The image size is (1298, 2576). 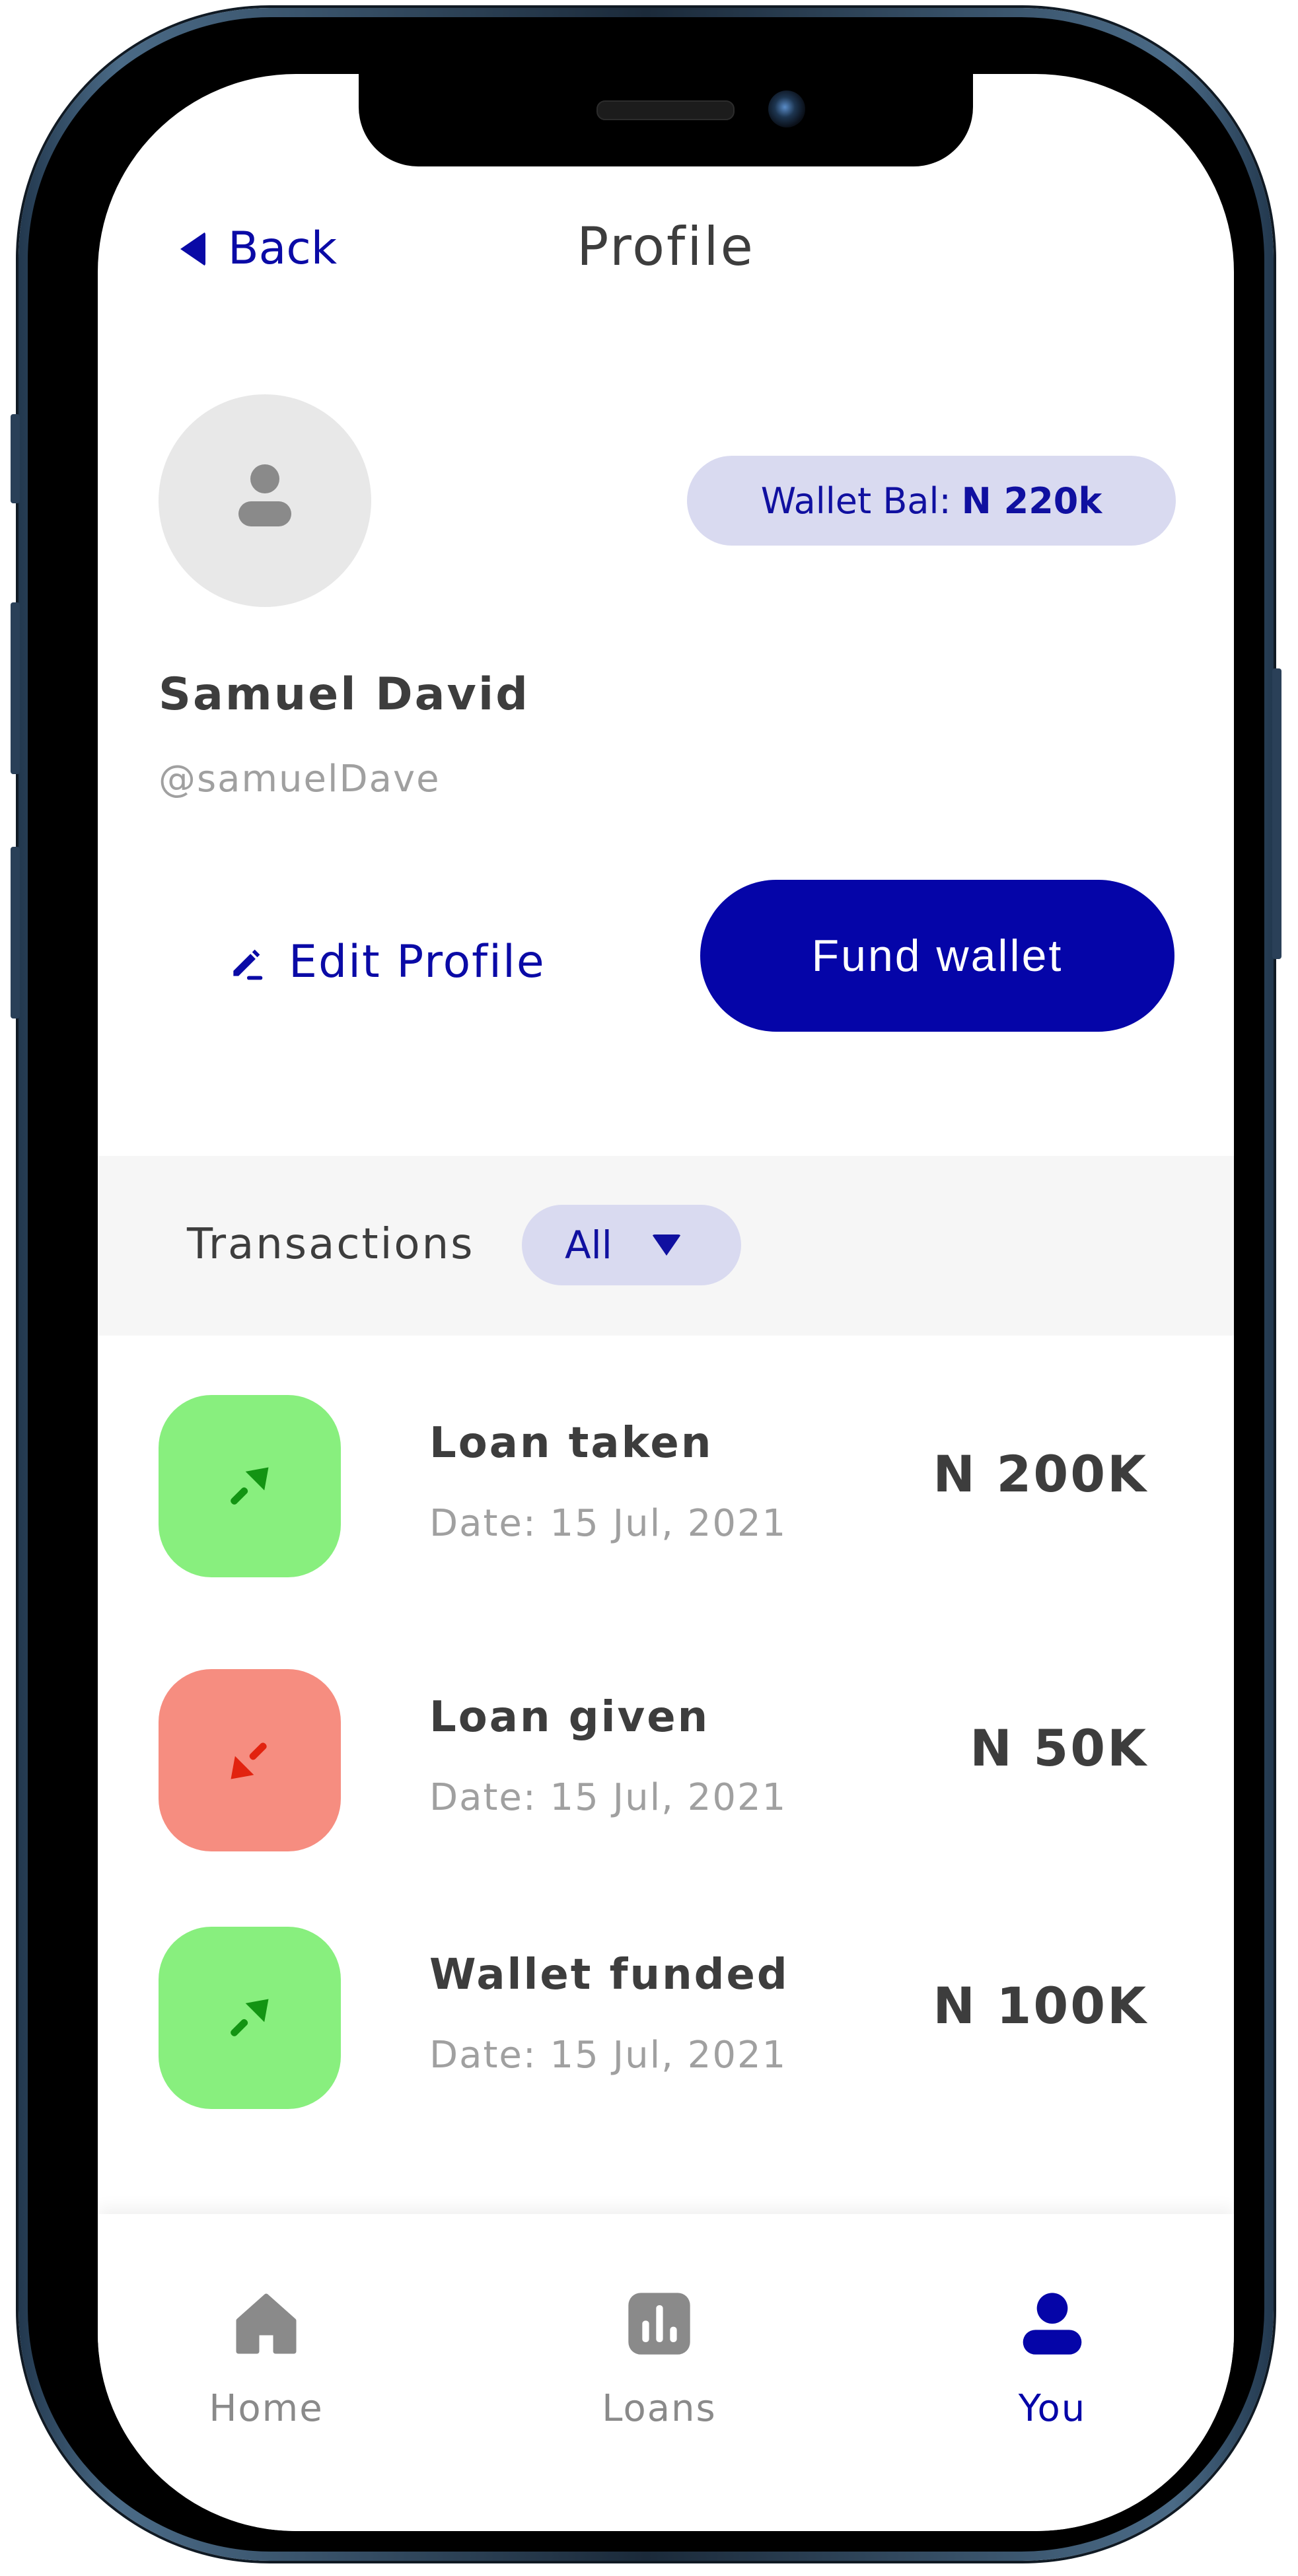 What do you see at coordinates (16, 933) in the screenshot?
I see `volume-down-button` at bounding box center [16, 933].